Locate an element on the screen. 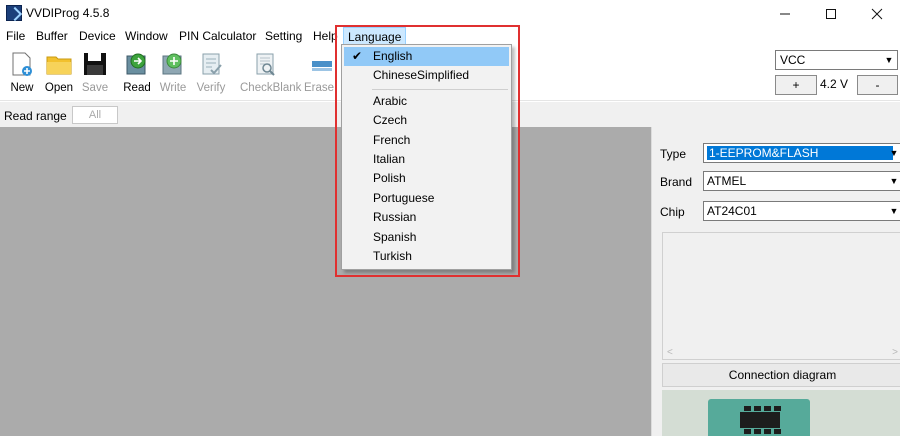 The height and width of the screenshot is (436, 900). voltage-minus-button: - is located at coordinates (877, 85).